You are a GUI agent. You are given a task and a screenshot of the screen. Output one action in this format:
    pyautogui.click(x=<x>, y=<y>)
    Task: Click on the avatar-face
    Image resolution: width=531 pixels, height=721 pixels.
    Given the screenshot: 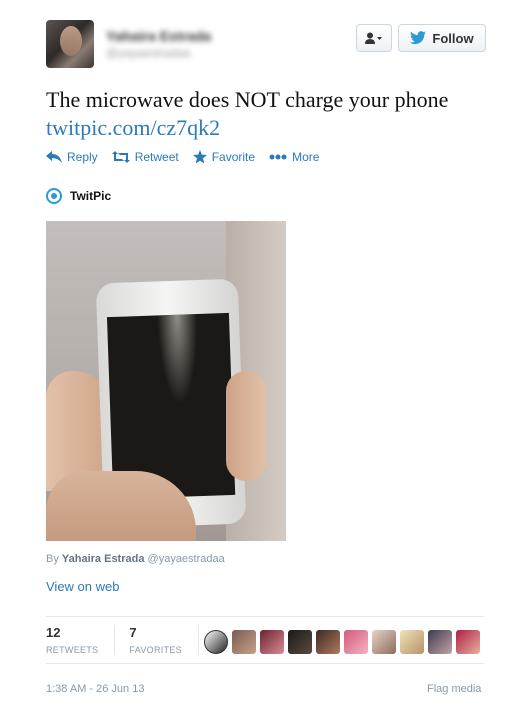 What is the action you would take?
    pyautogui.click(x=71, y=41)
    